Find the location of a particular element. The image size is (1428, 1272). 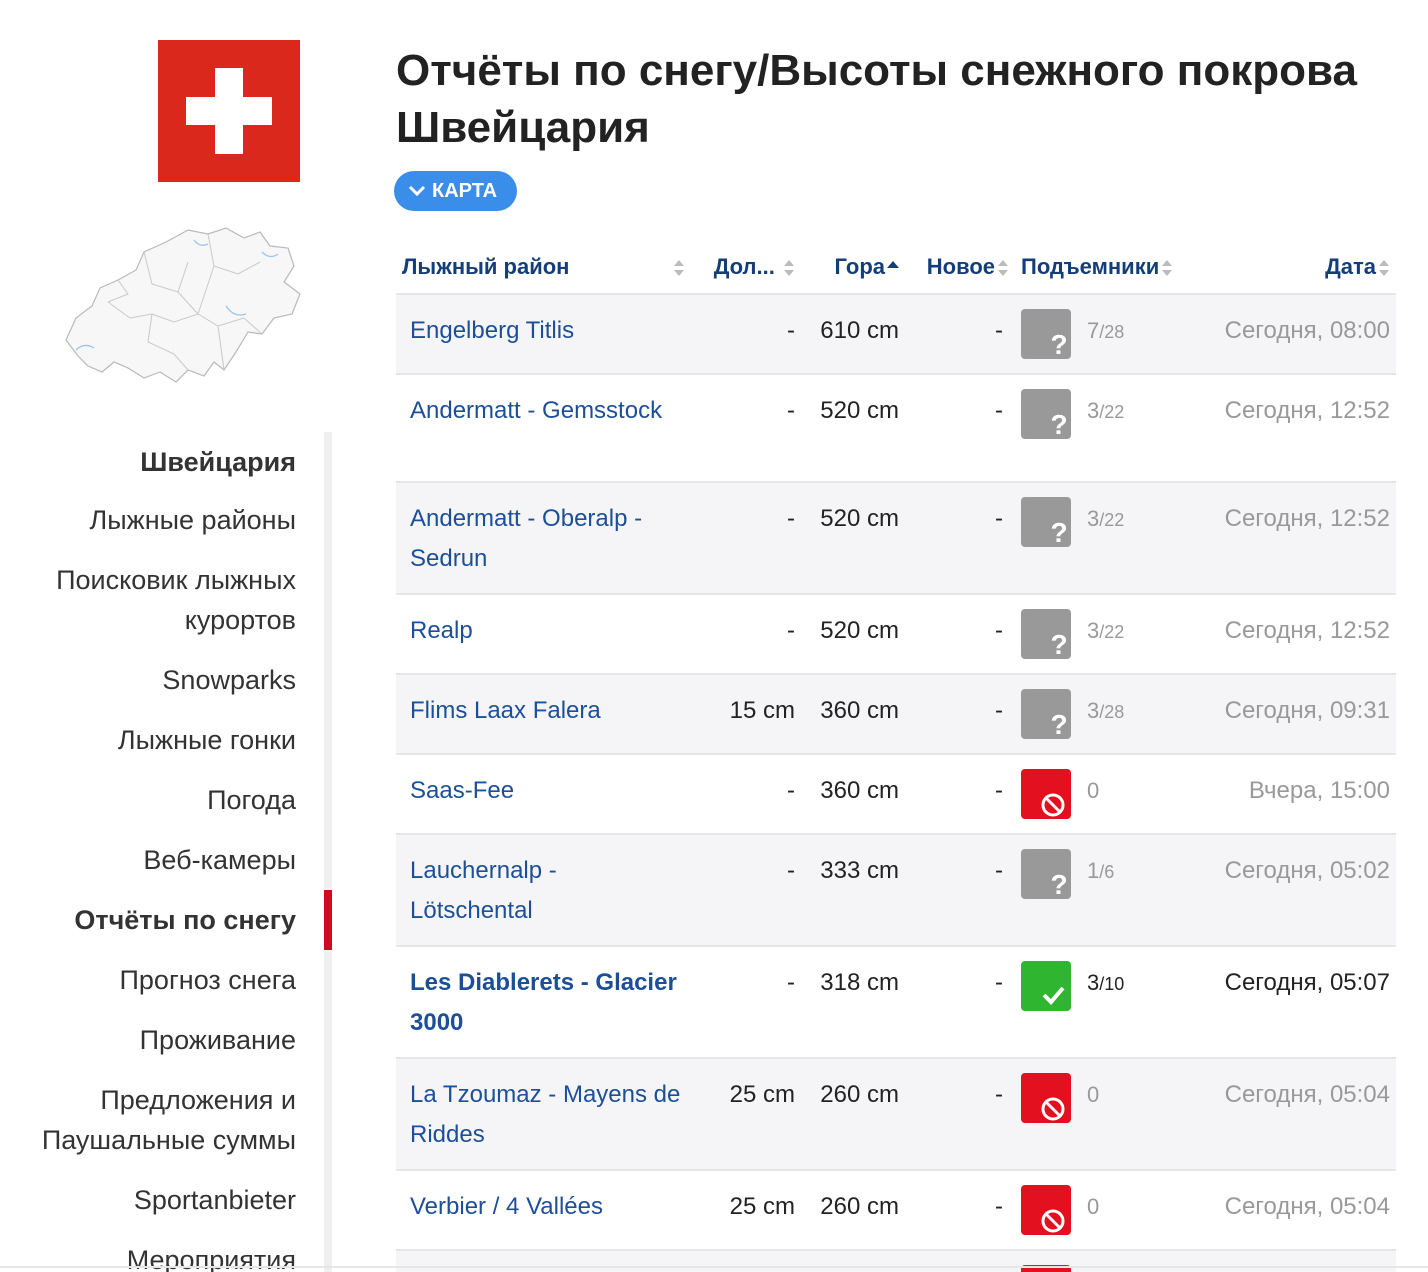

nav-item-accommodation: Проживание is located at coordinates (148, 1040).